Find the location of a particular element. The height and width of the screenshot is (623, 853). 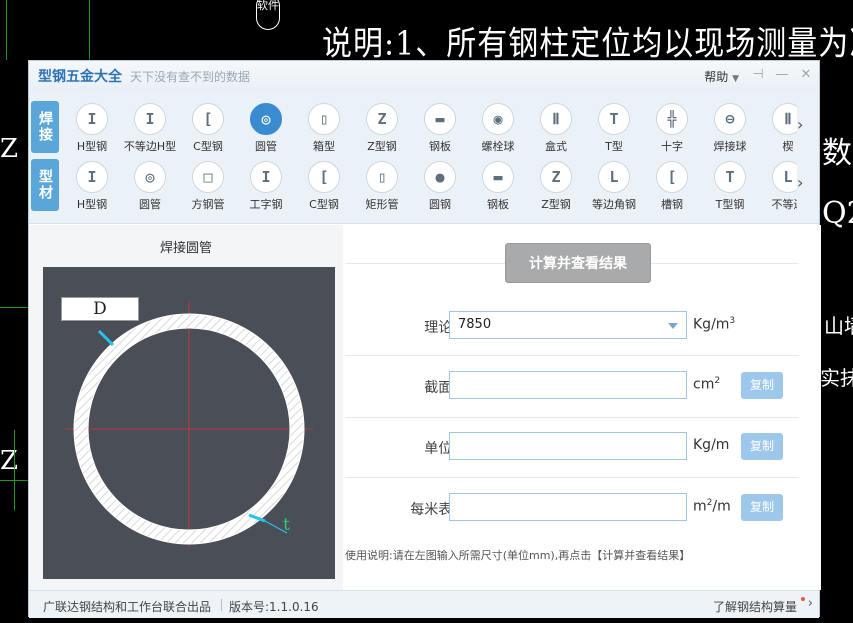

toolbar-item: Ⅱ 盒式 is located at coordinates (556, 126).